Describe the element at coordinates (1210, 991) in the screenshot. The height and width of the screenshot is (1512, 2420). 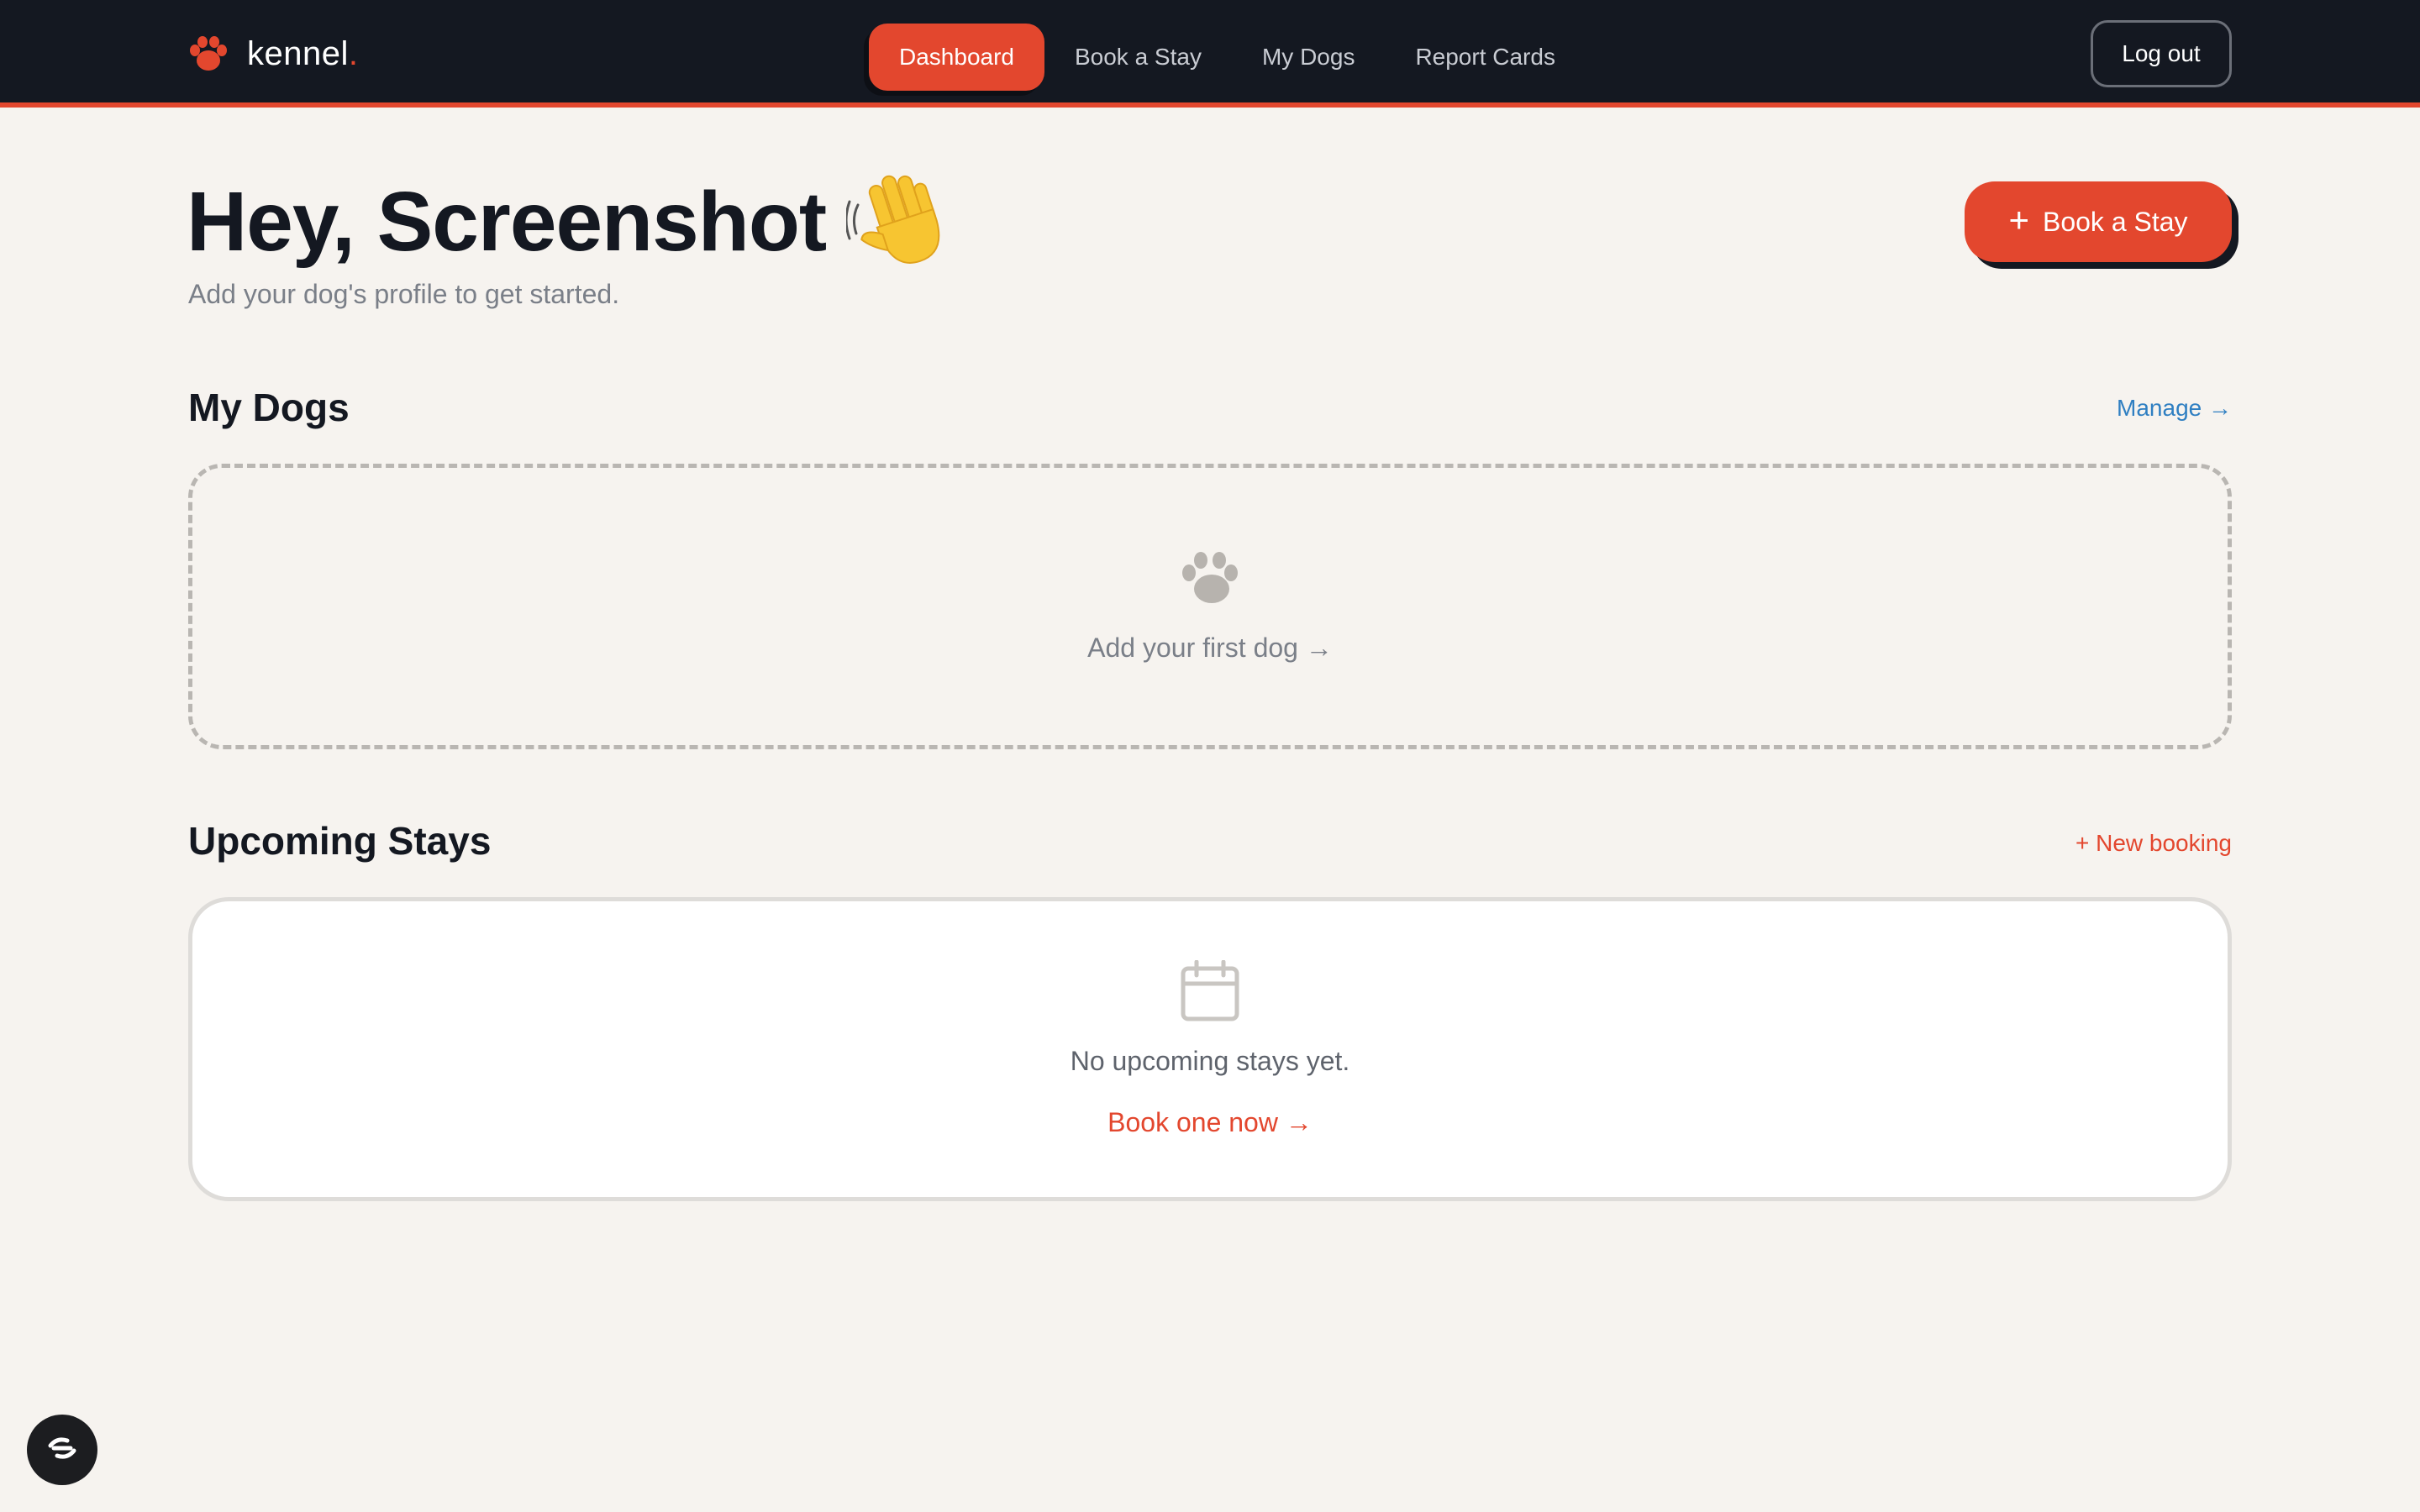
I see `calendar-icon` at that location.